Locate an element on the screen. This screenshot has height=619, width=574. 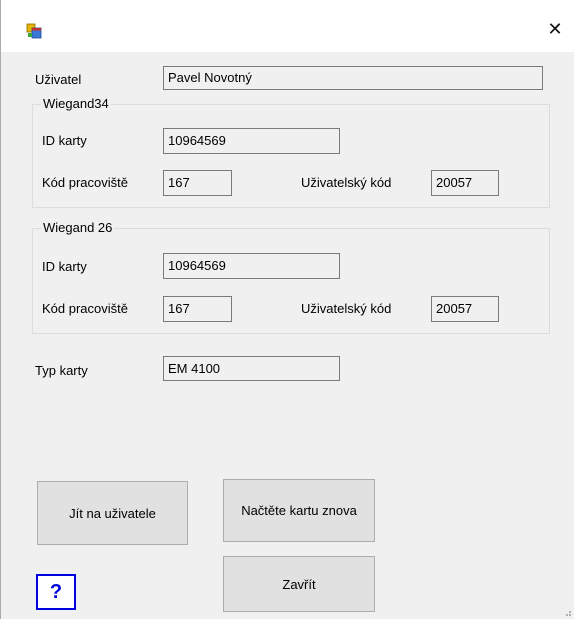
w34-card-id-label: ID karty is located at coordinates (64, 140).